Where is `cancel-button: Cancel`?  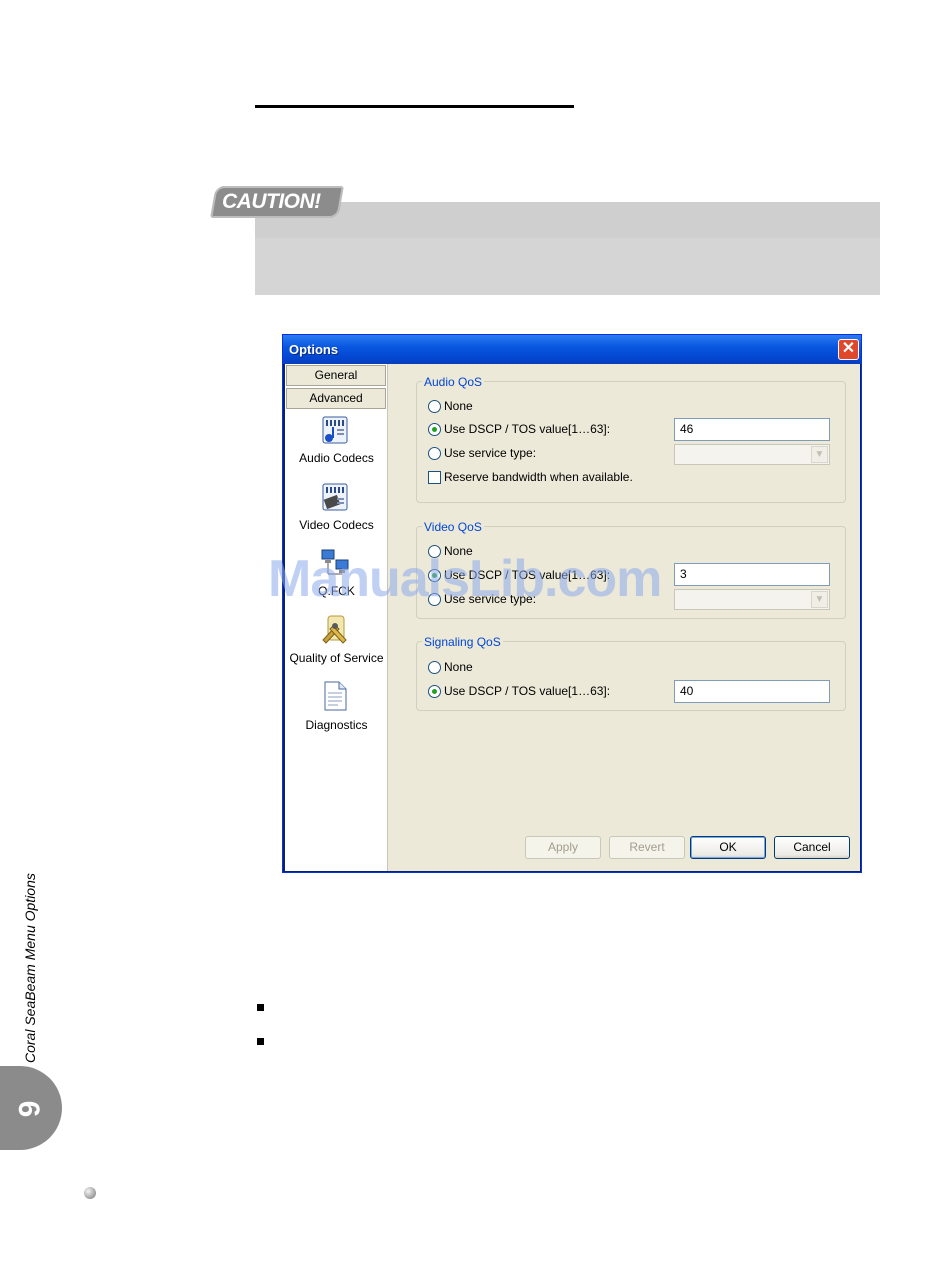
cancel-button: Cancel is located at coordinates (812, 847).